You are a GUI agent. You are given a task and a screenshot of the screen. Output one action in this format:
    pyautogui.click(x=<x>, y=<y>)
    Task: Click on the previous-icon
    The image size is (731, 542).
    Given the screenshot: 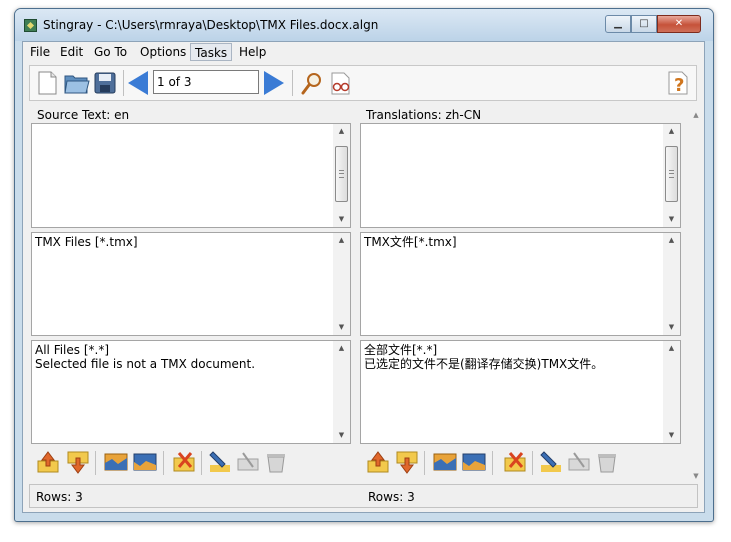 What is the action you would take?
    pyautogui.click(x=138, y=83)
    